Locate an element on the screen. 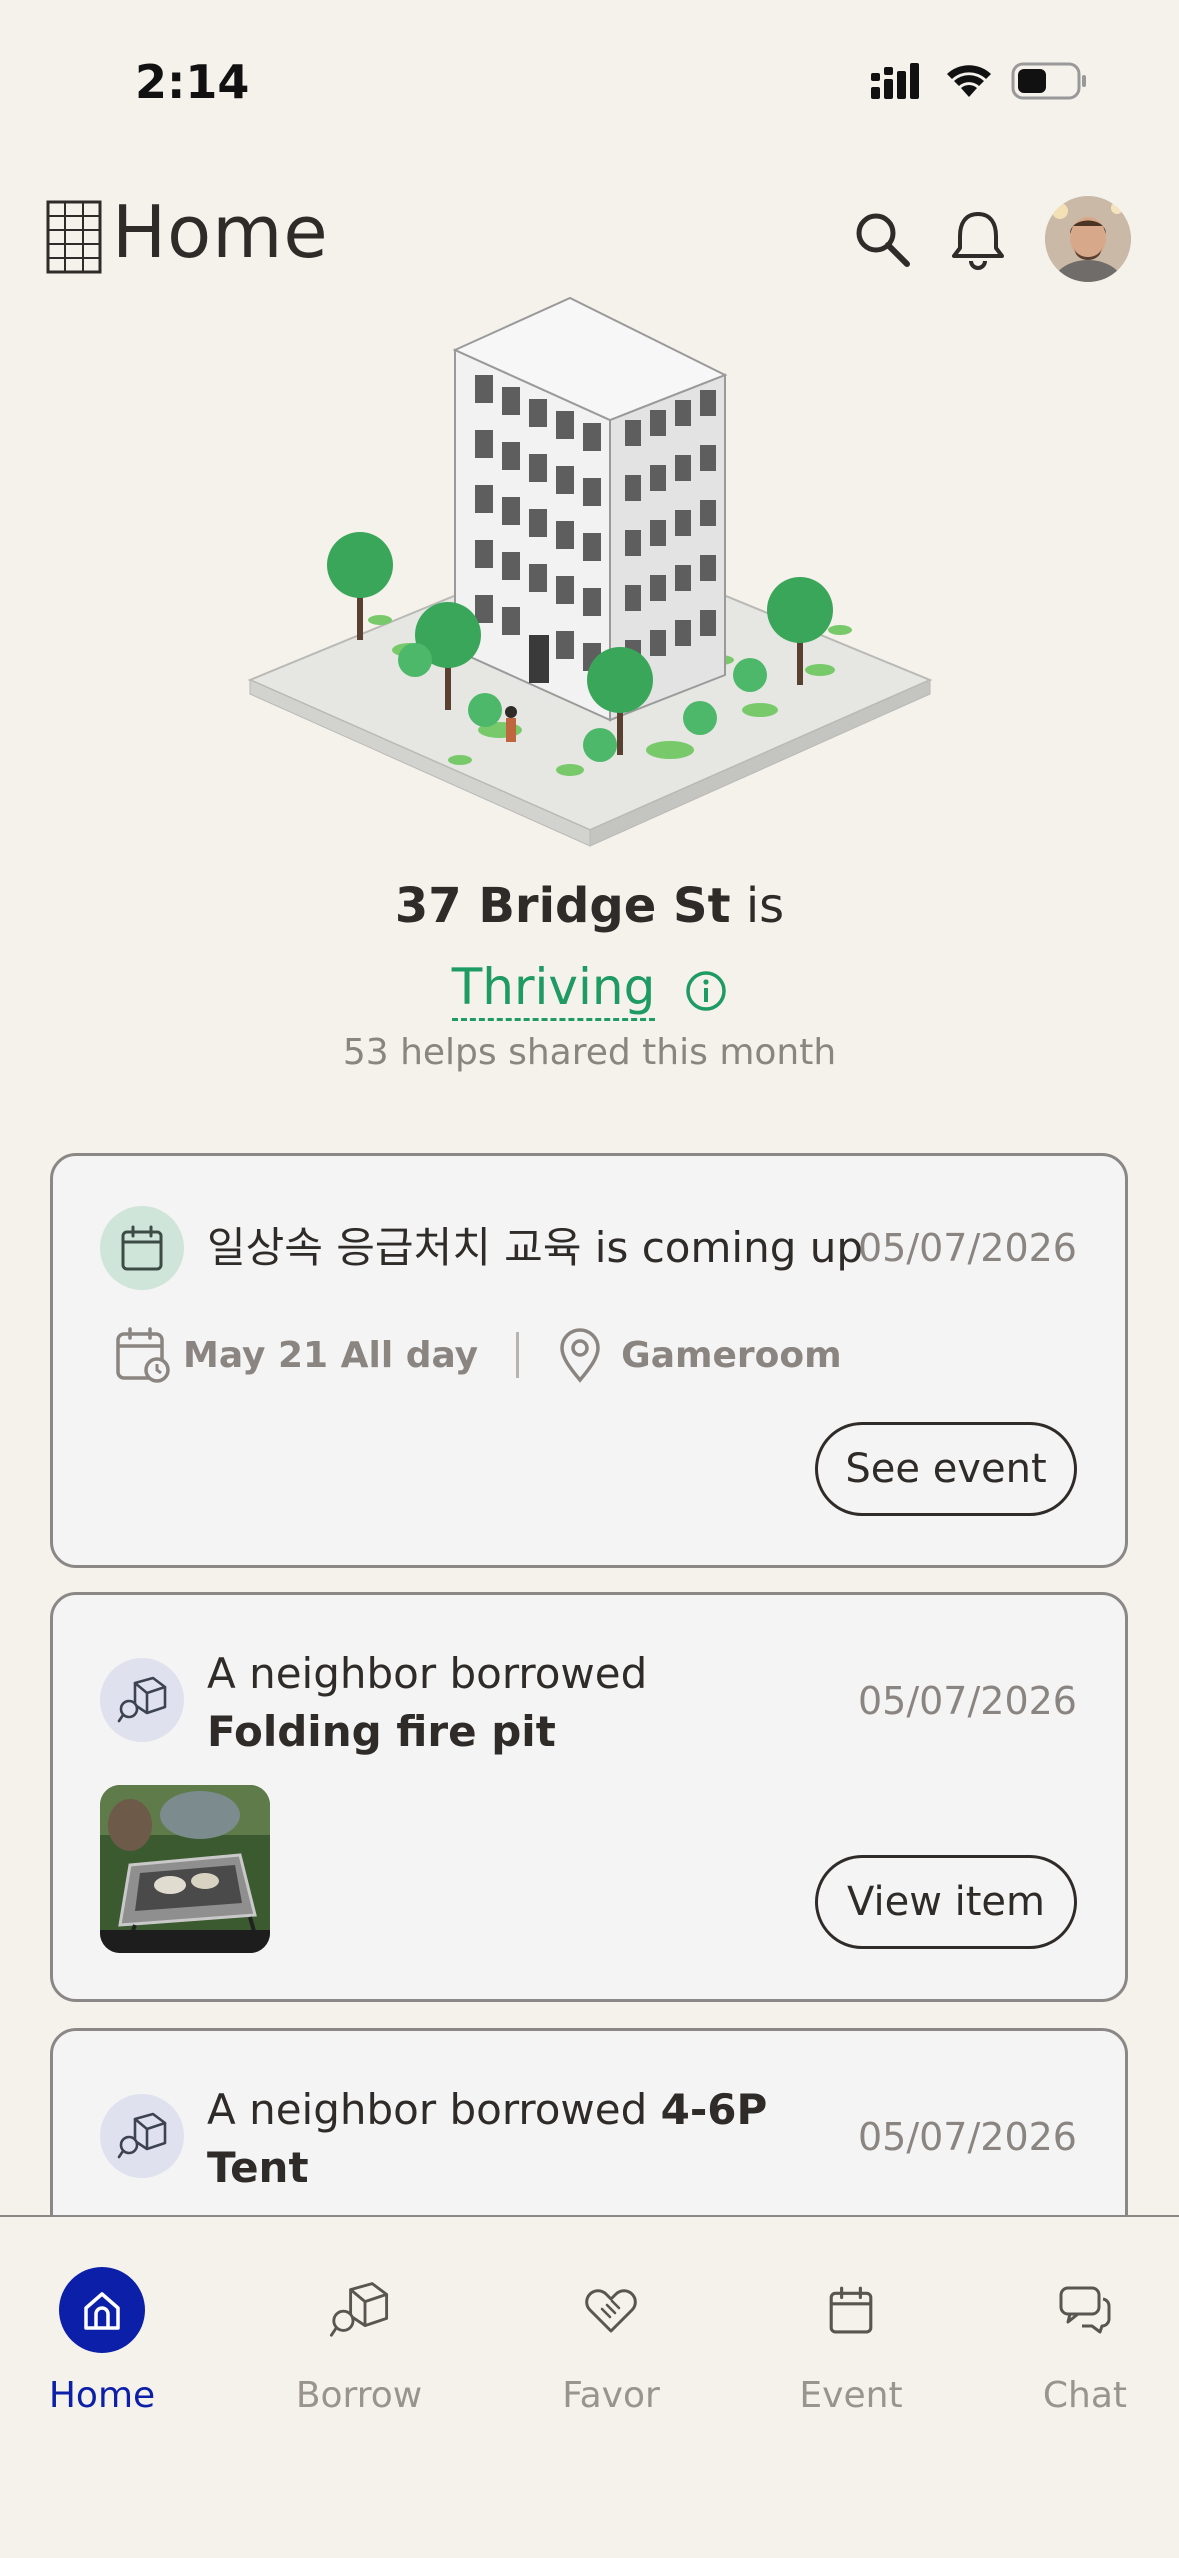 Image resolution: width=1179 pixels, height=2558 pixels. search-icon is located at coordinates (882, 239).